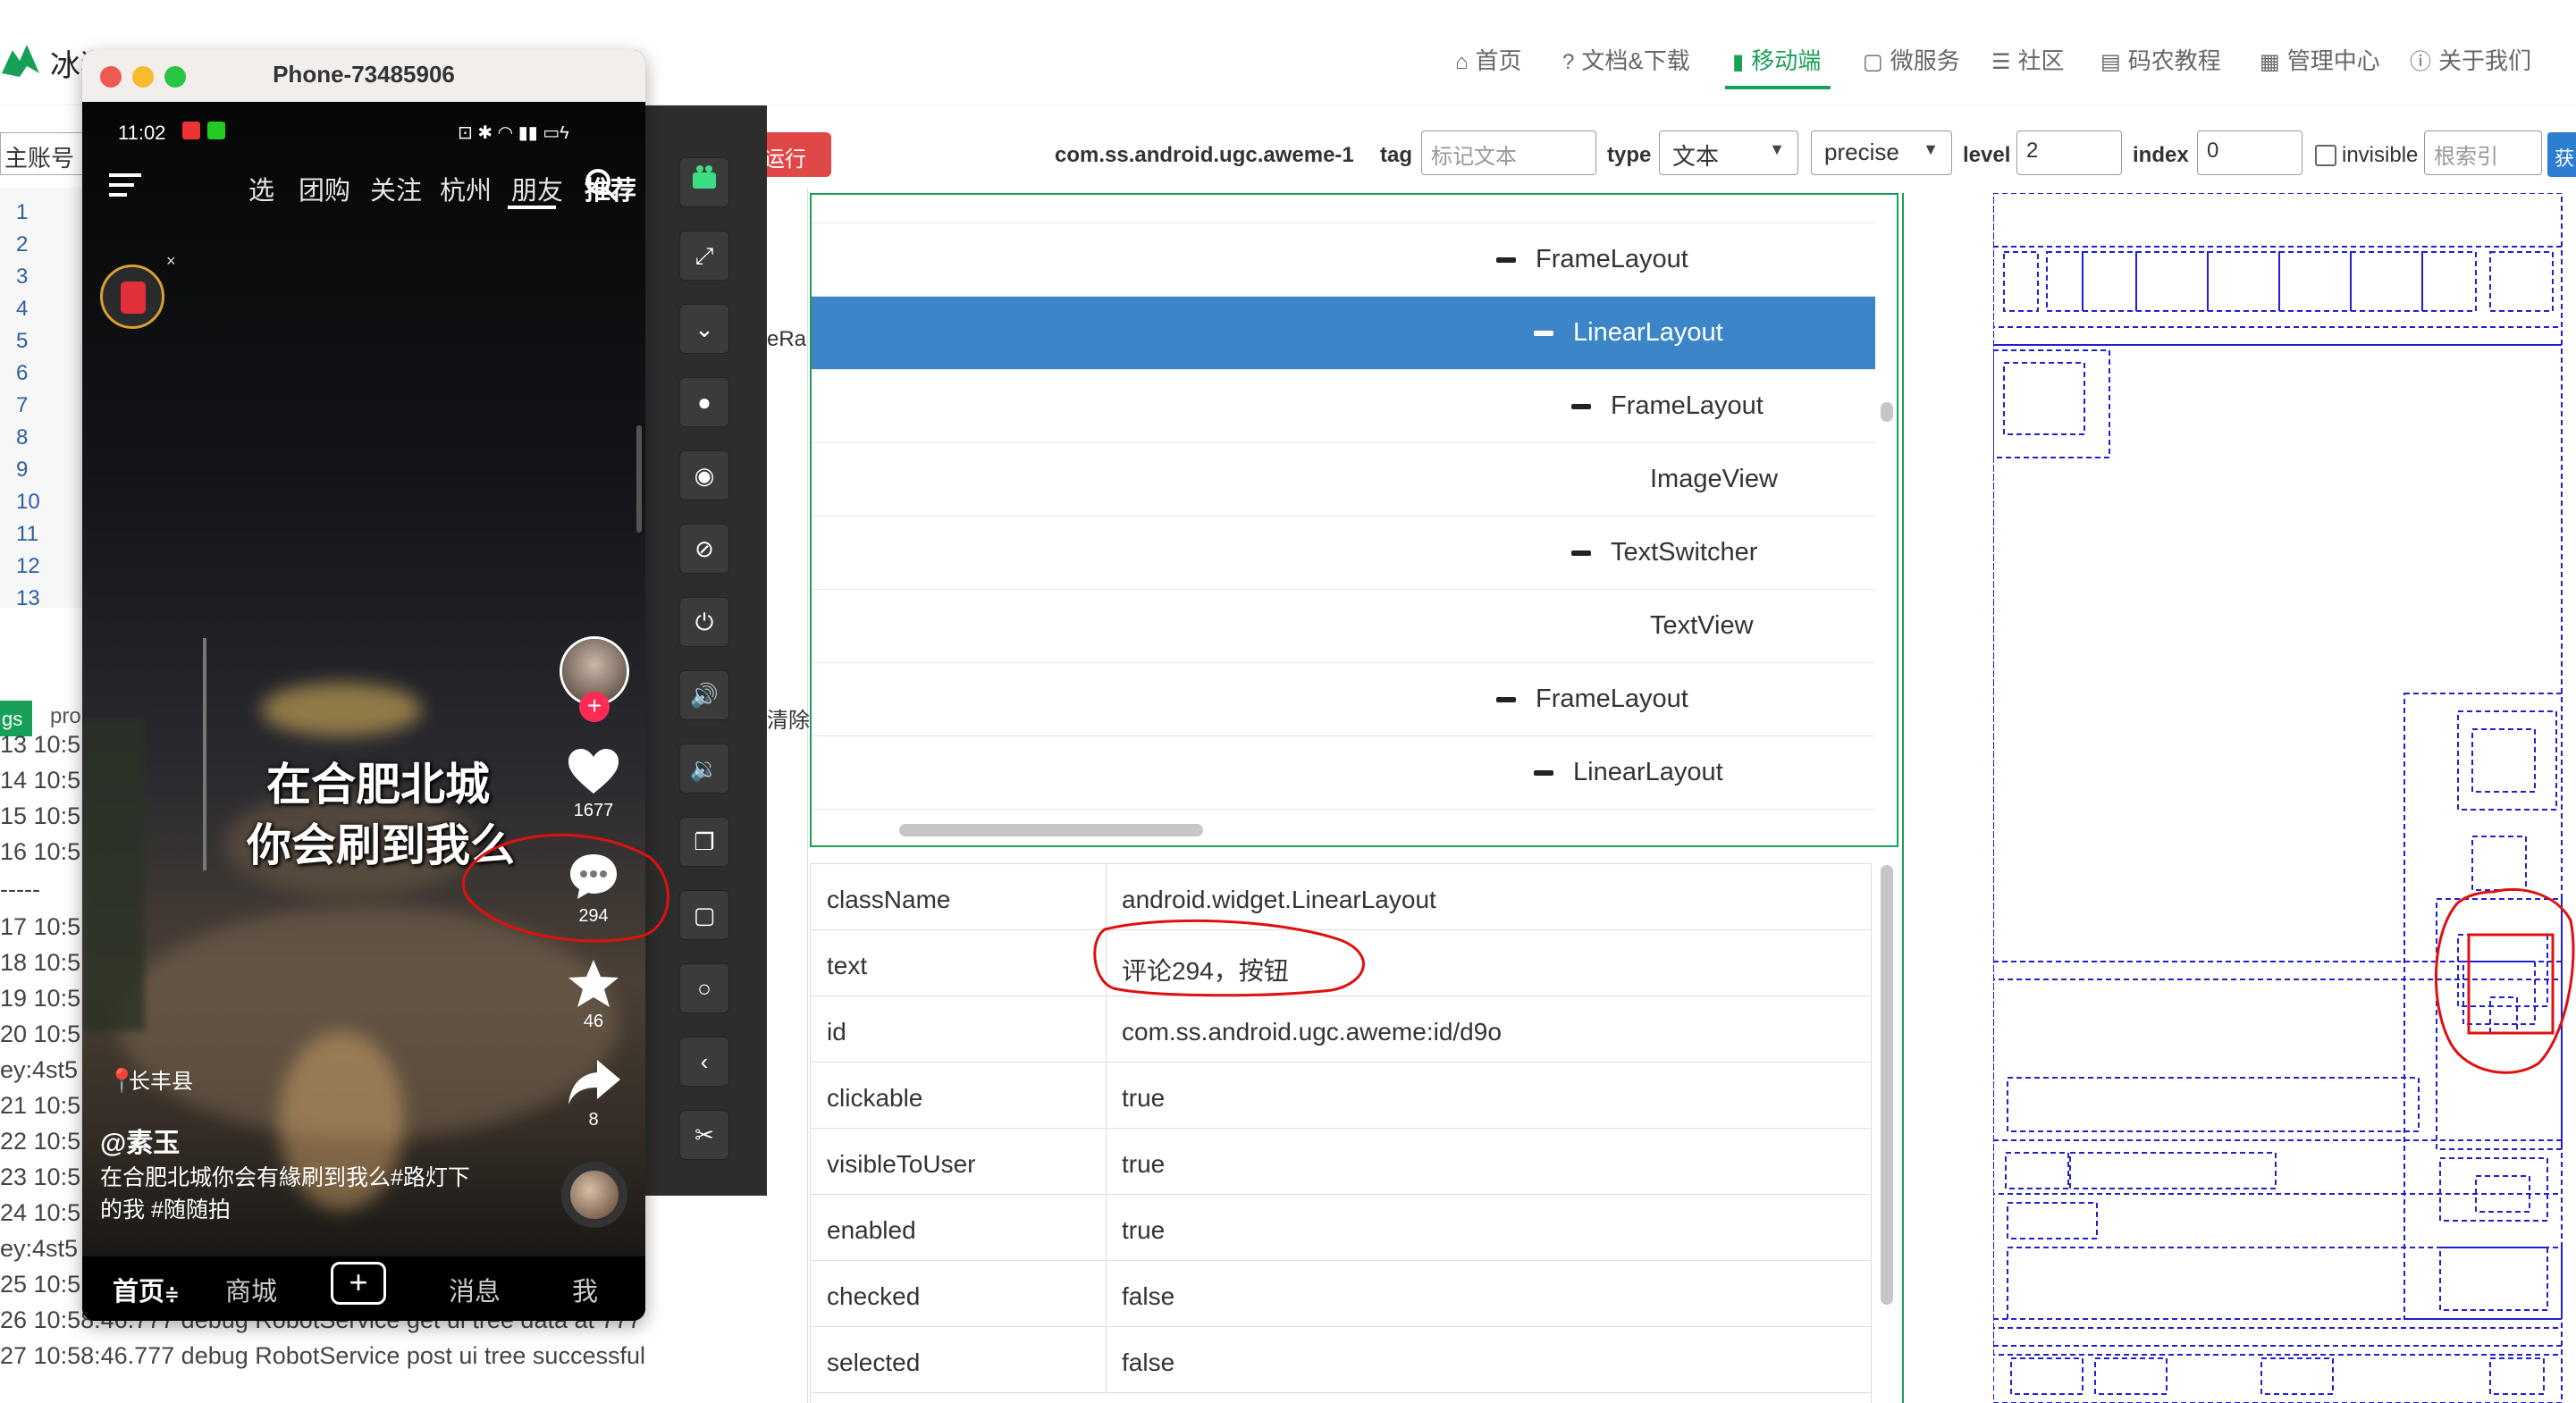  Describe the element at coordinates (161, 1079) in the screenshot. I see `location-tag: 长丰县` at that location.